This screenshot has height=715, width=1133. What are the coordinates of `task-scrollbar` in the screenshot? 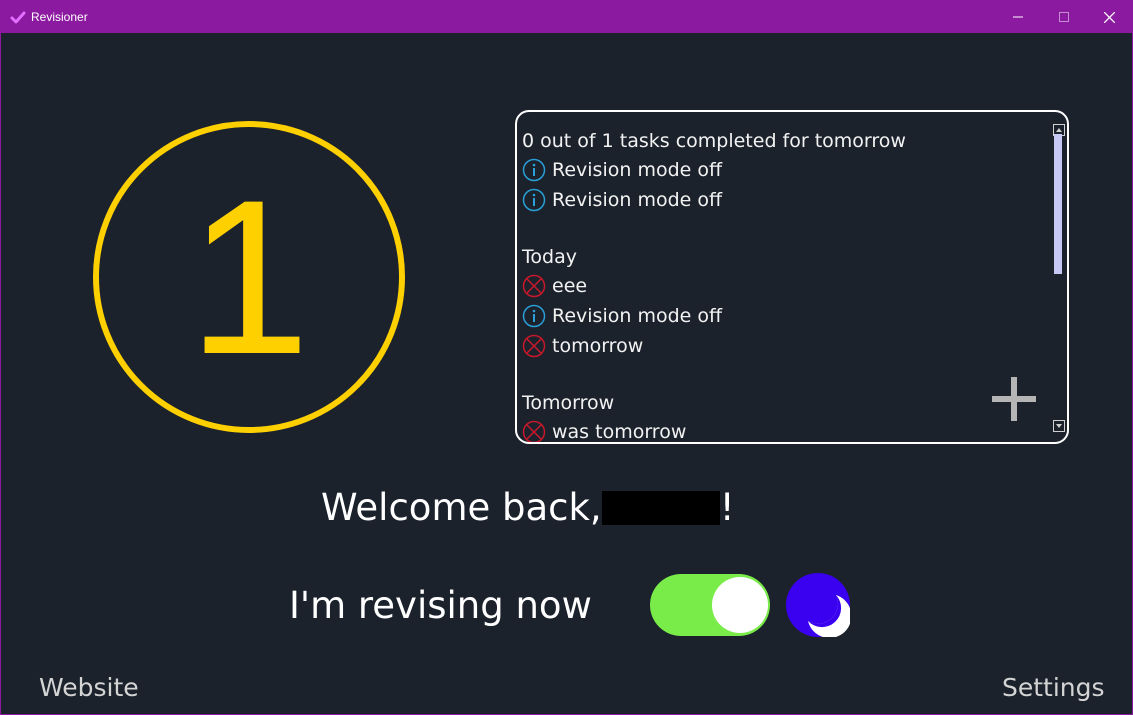 It's located at (1059, 278).